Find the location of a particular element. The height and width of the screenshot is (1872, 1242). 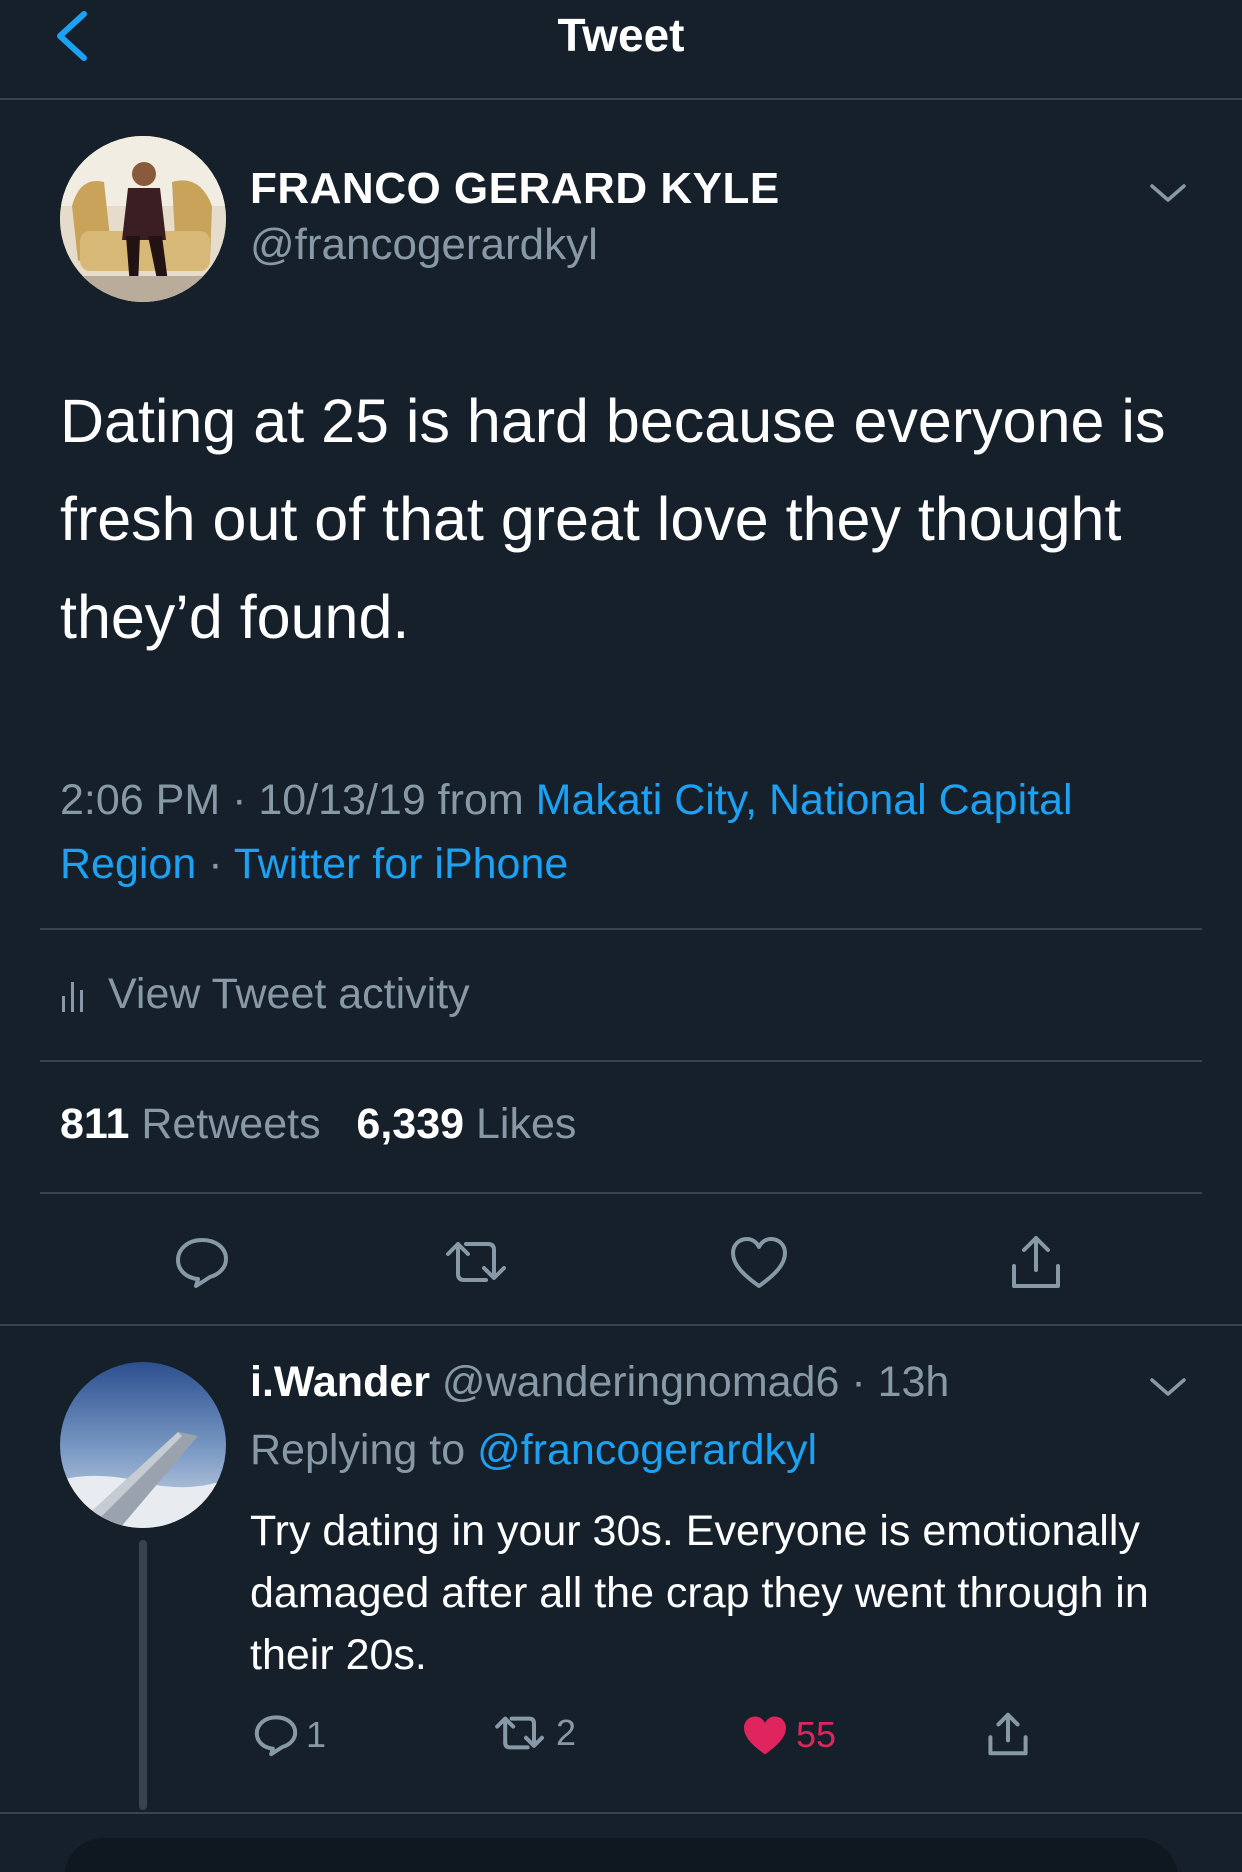

replying-to: Replying to @francogerardkyl is located at coordinates (533, 1450).